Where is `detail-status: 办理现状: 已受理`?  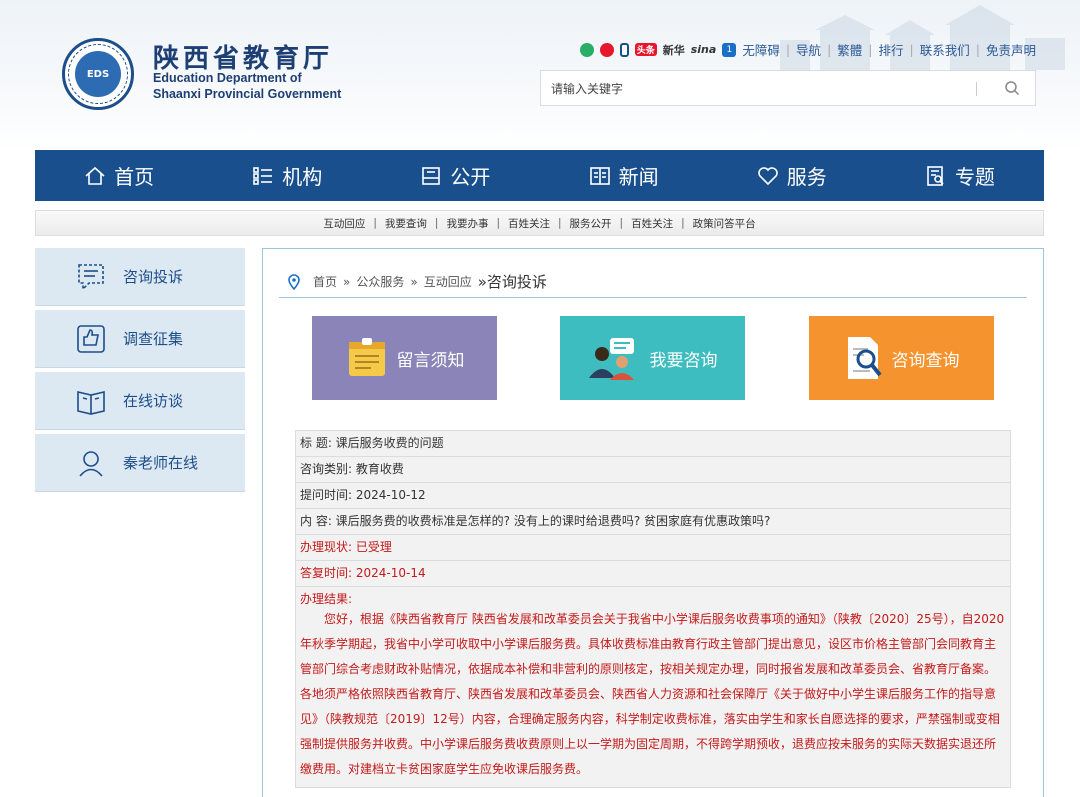 detail-status: 办理现状: 已受理 is located at coordinates (653, 548).